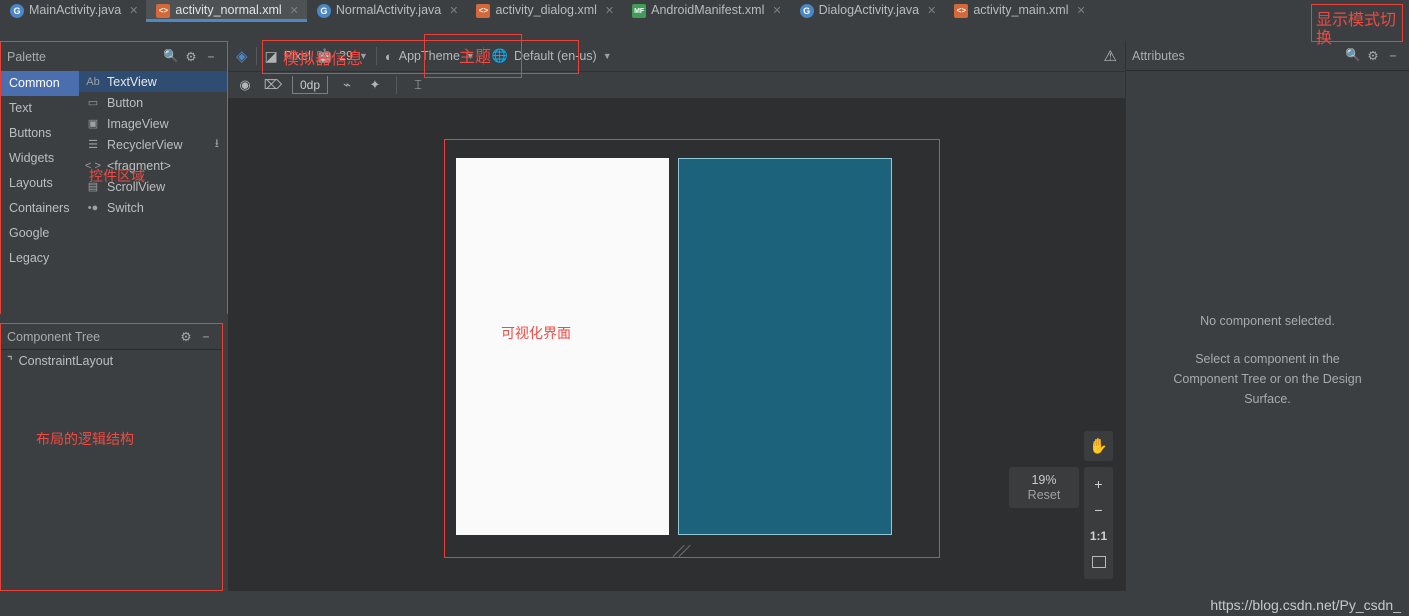 The width and height of the screenshot is (1409, 616). Describe the element at coordinates (867, 11) in the screenshot. I see `editor-tab: G DialogActivity.java ✕` at that location.